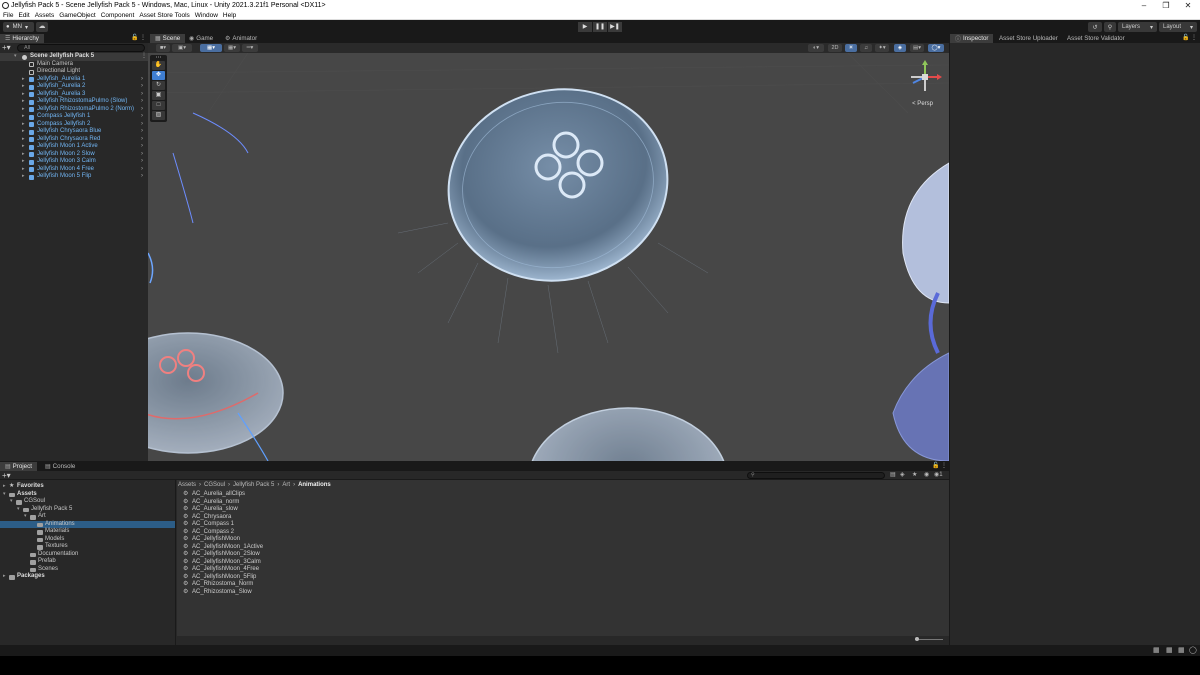 The image size is (1200, 675). I want to click on pause-button: ❚❚, so click(600, 27).